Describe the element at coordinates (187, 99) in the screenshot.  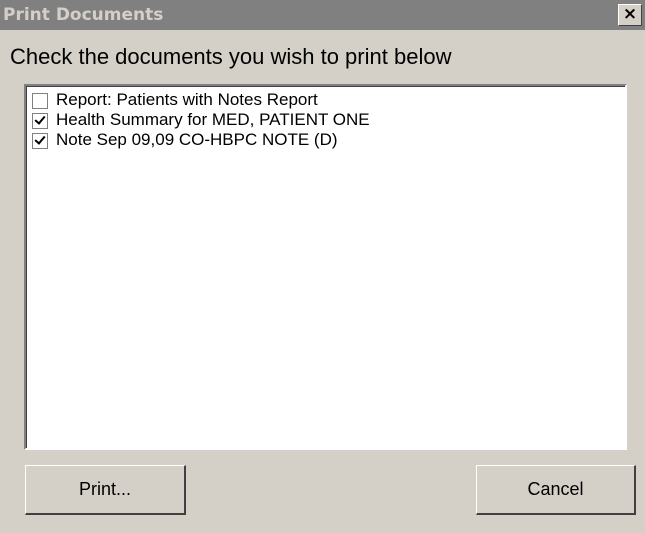
I see `document-label: Report: Patients with Notes Report` at that location.